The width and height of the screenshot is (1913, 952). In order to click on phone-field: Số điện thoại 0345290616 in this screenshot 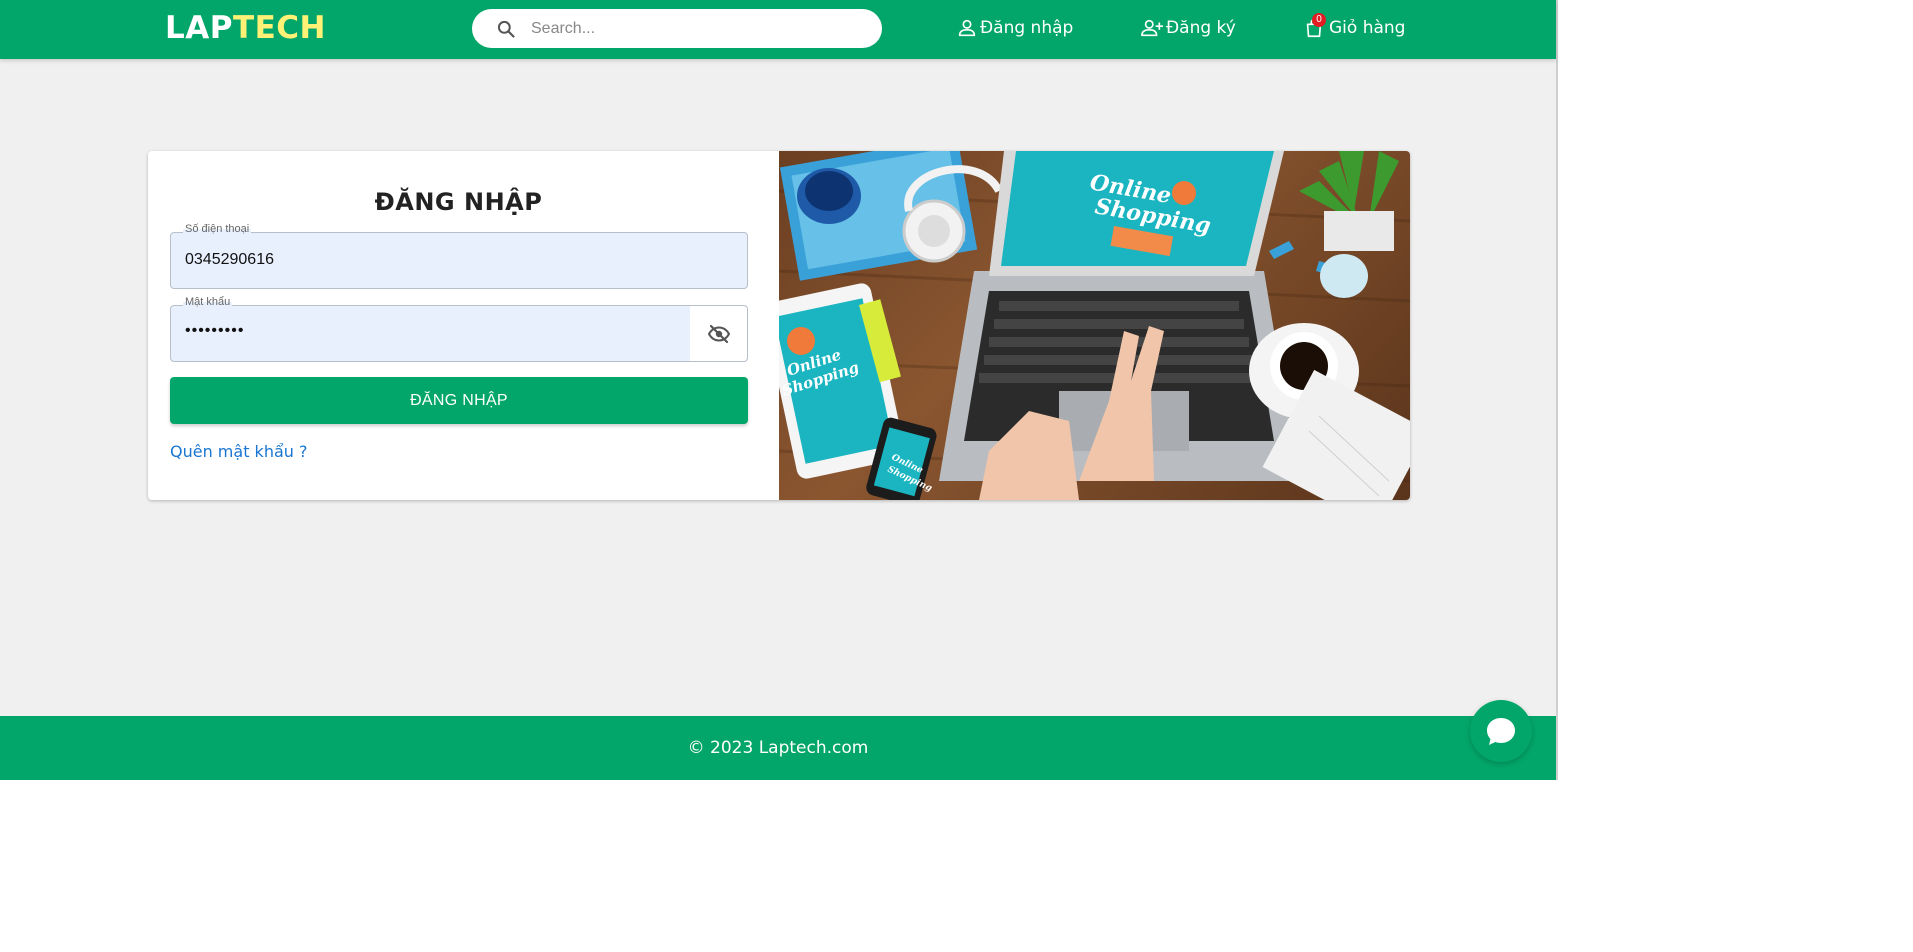, I will do `click(459, 256)`.